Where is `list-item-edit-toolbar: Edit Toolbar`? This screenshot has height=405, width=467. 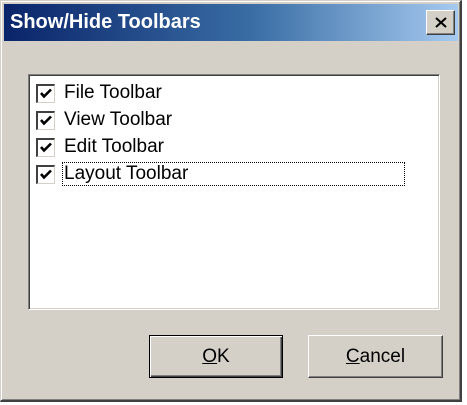 list-item-edit-toolbar: Edit Toolbar is located at coordinates (102, 147).